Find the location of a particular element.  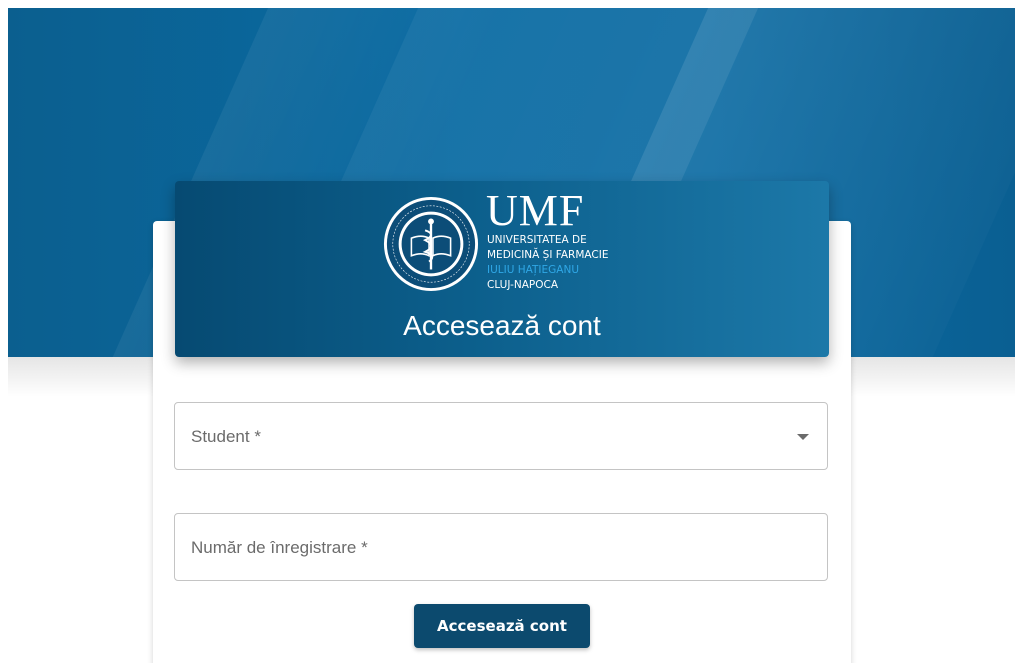

university-seal-icon is located at coordinates (431, 244).